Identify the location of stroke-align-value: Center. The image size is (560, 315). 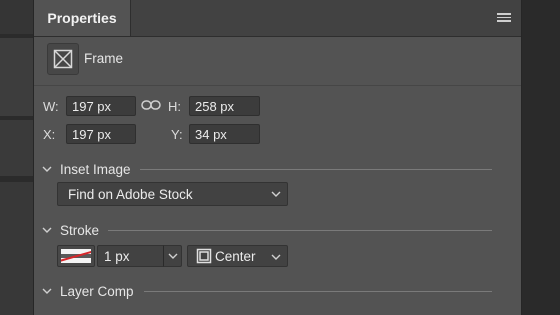
(235, 256).